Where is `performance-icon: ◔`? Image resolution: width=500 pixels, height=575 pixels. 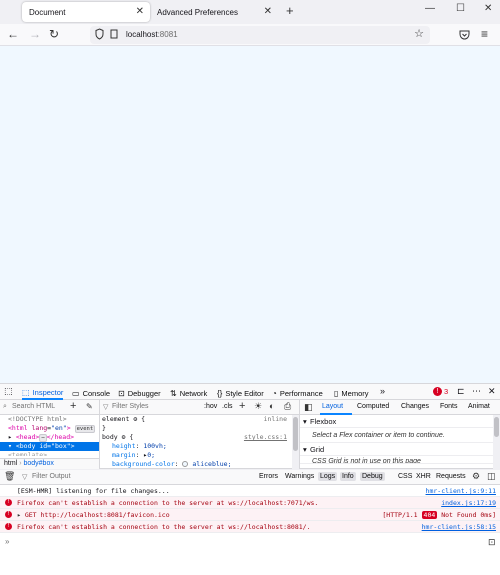
performance-icon: ◔ is located at coordinates (274, 393).